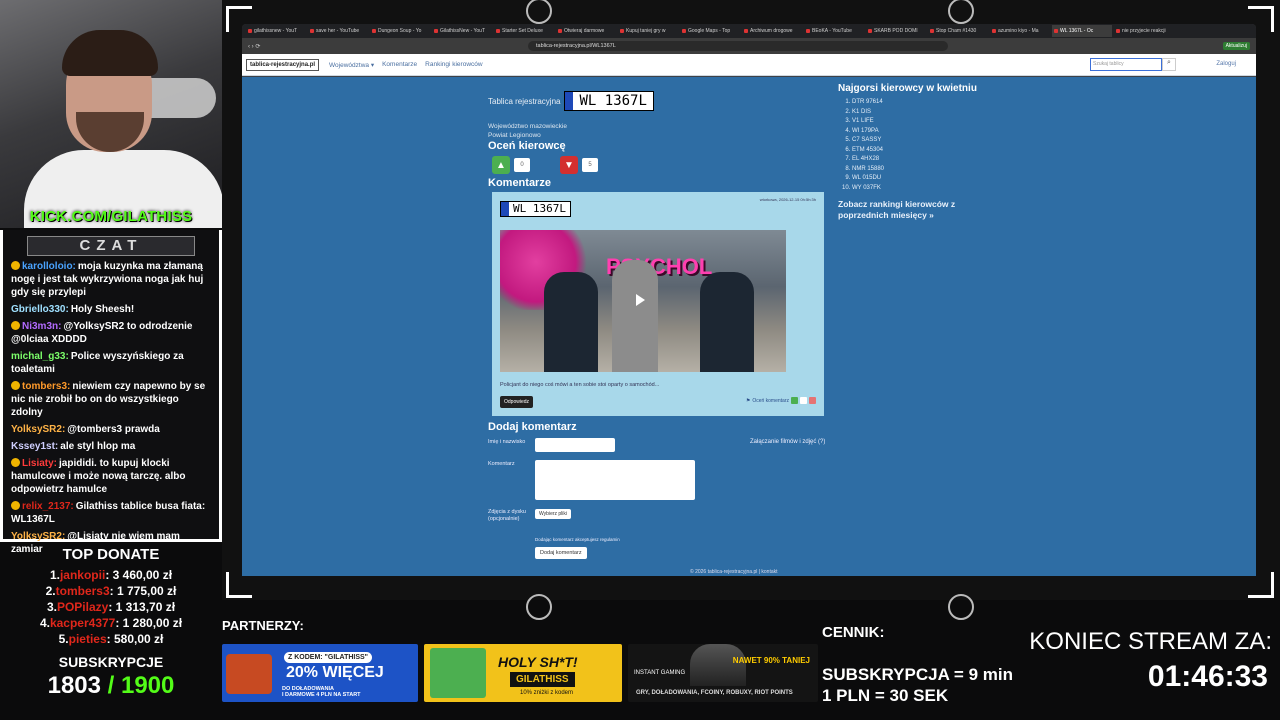 Image resolution: width=1280 pixels, height=720 pixels. I want to click on chat-username: Gbriello330:, so click(40, 309).